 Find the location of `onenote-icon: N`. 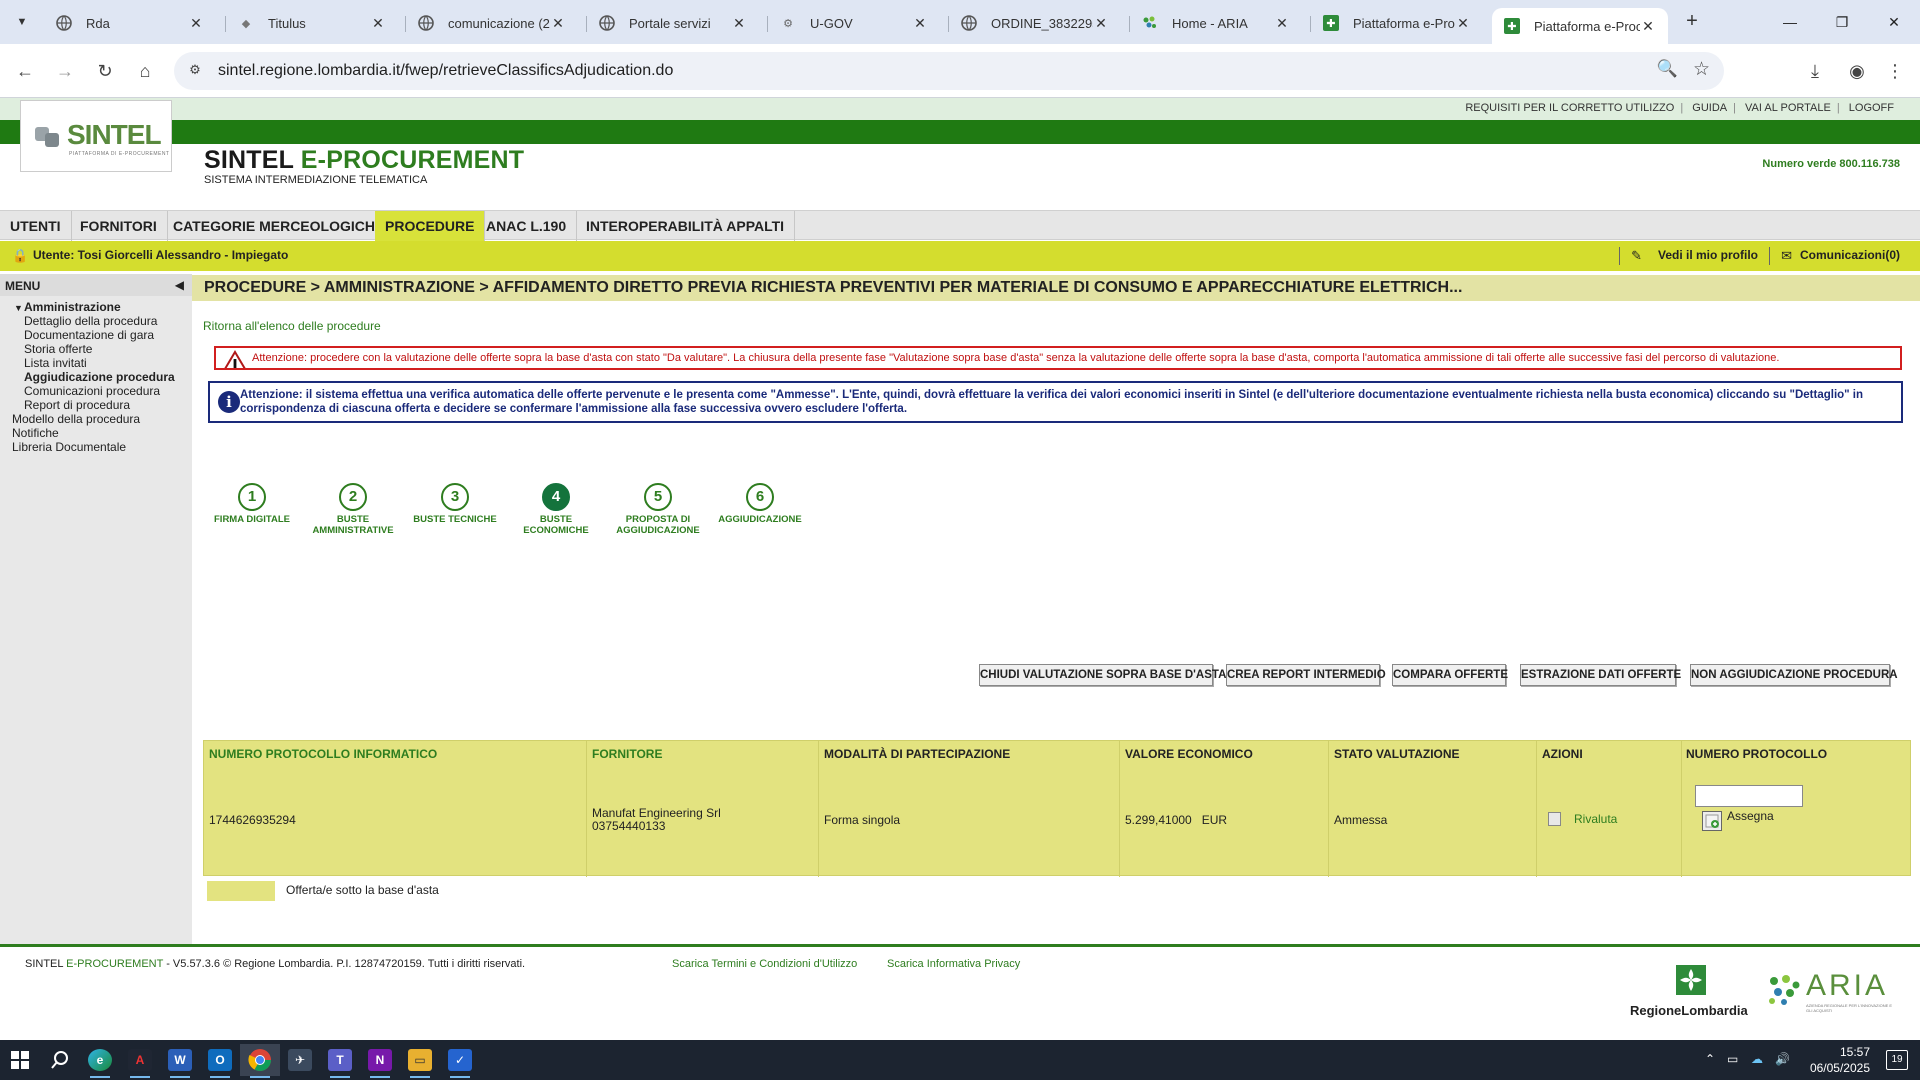

onenote-icon: N is located at coordinates (380, 1061).